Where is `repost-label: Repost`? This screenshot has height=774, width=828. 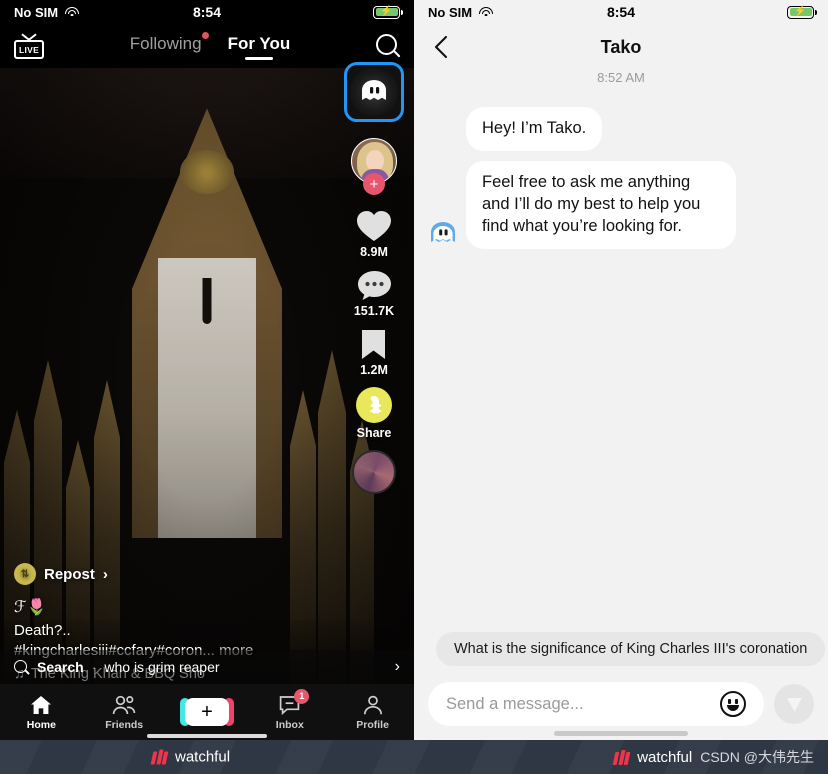
repost-label: Repost is located at coordinates (69, 574).